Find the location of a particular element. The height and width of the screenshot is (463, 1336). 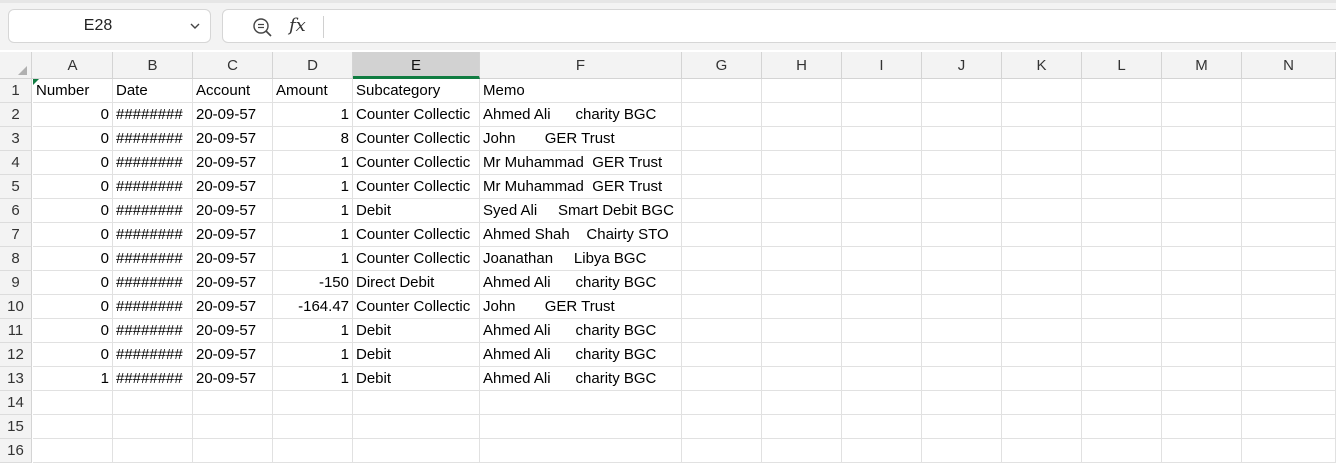

cell-d16 is located at coordinates (313, 451).